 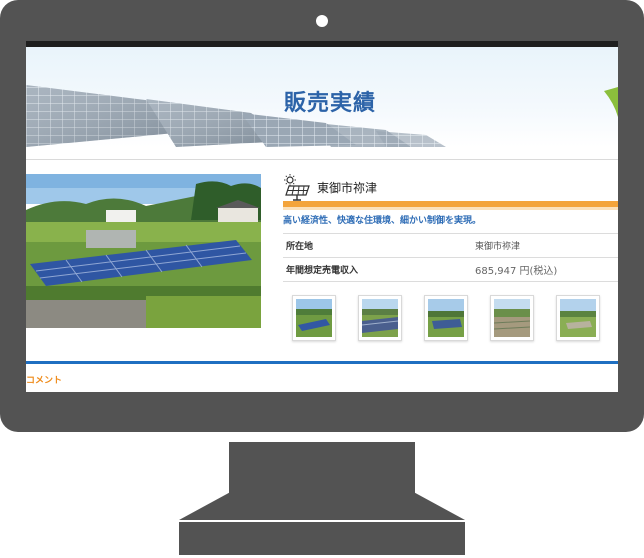 What do you see at coordinates (322, 159) in the screenshot?
I see `hero-divider` at bounding box center [322, 159].